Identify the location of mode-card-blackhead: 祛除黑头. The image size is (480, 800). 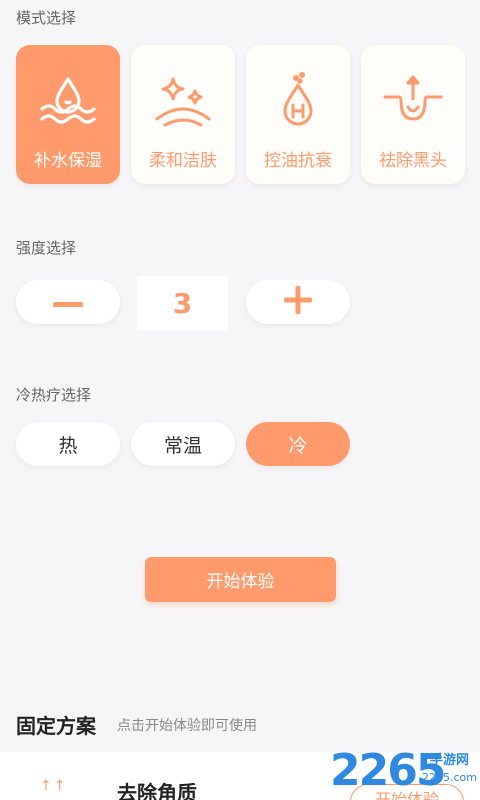
(413, 114).